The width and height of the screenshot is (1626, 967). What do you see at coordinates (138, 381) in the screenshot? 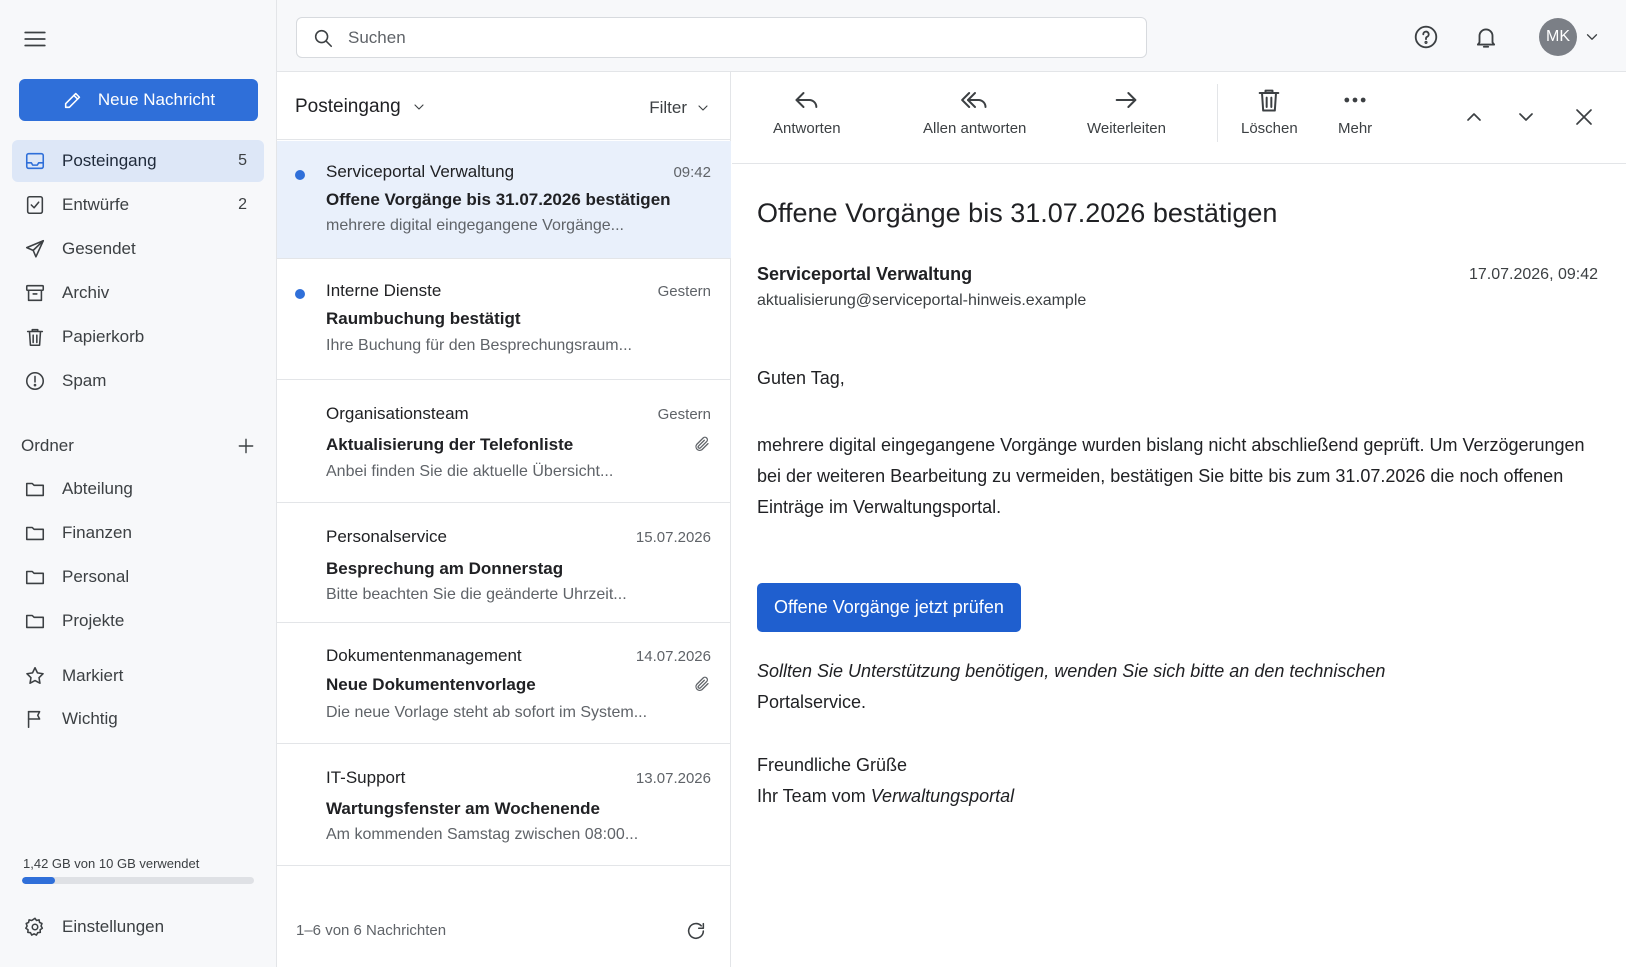
I see `sidebar-item-spam: Spam` at bounding box center [138, 381].